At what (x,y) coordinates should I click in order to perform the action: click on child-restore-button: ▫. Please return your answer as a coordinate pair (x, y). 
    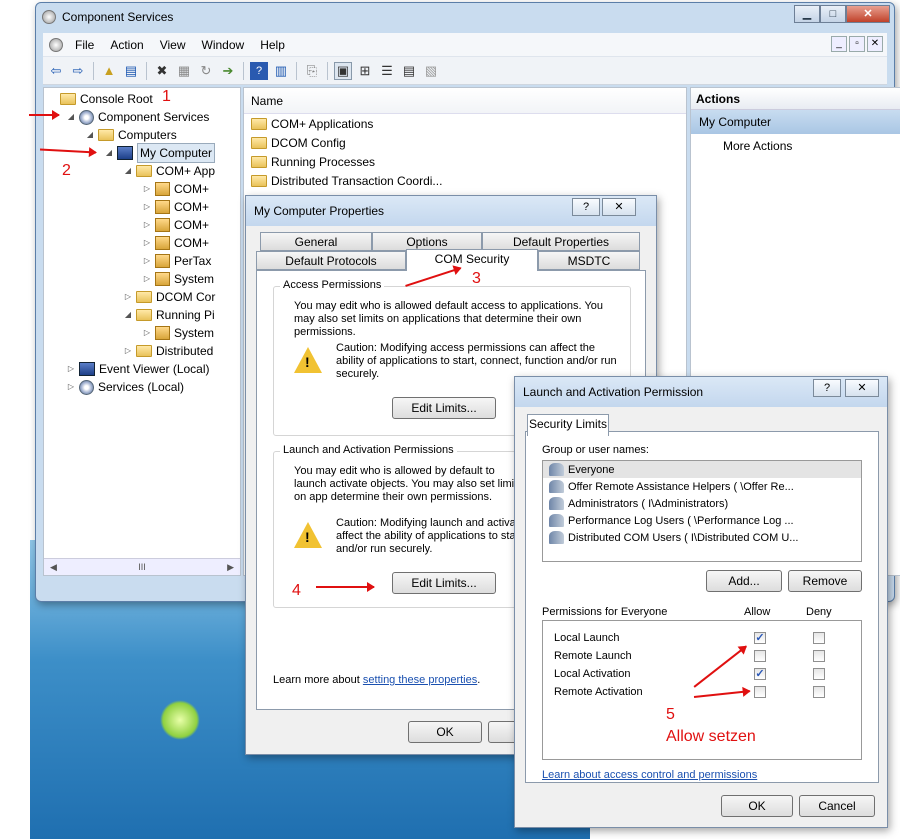
    Looking at the image, I should click on (857, 44).